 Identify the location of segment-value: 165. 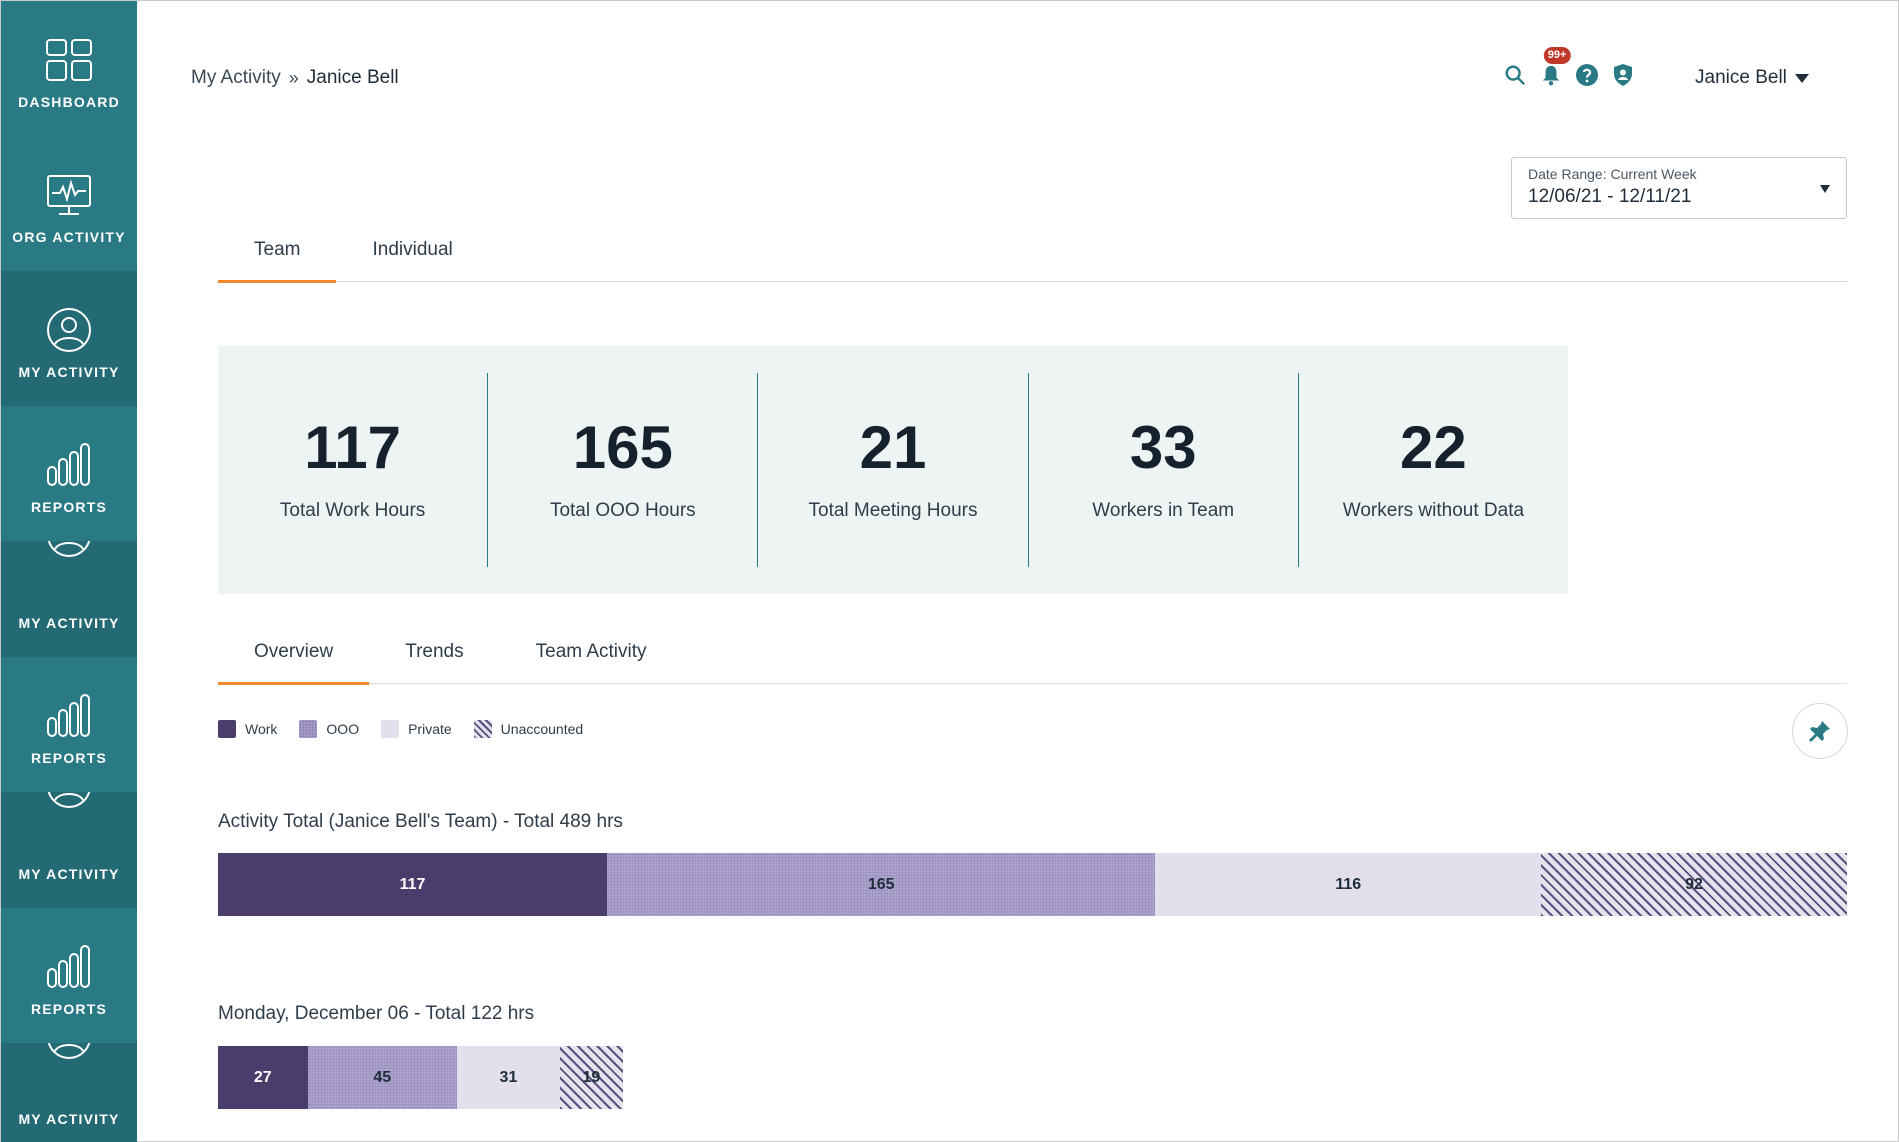
(881, 884).